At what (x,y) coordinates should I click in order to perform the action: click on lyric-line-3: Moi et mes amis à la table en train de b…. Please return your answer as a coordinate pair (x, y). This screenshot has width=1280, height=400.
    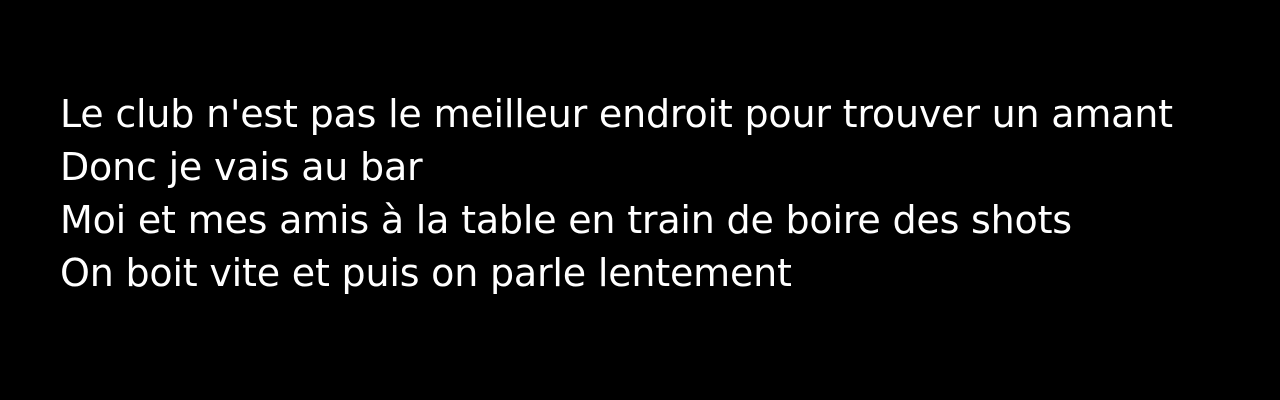
    Looking at the image, I should click on (566, 220).